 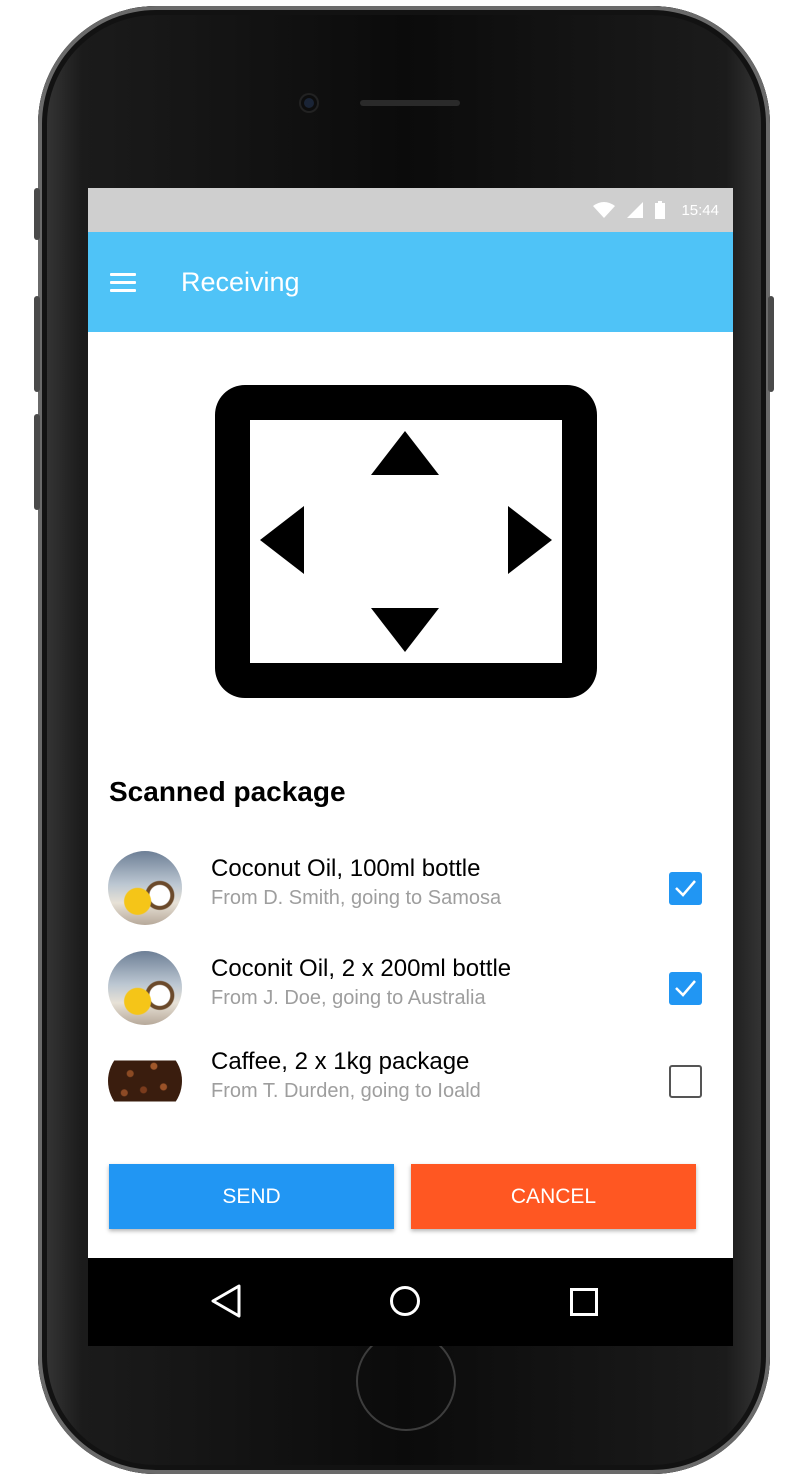 I want to click on signal-icon, so click(x=635, y=210).